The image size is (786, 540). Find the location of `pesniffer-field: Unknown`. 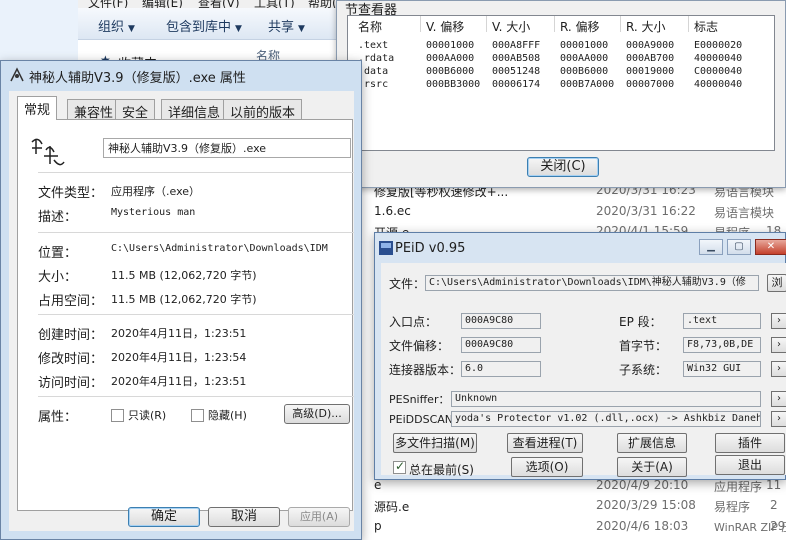

pesniffer-field: Unknown is located at coordinates (606, 399).